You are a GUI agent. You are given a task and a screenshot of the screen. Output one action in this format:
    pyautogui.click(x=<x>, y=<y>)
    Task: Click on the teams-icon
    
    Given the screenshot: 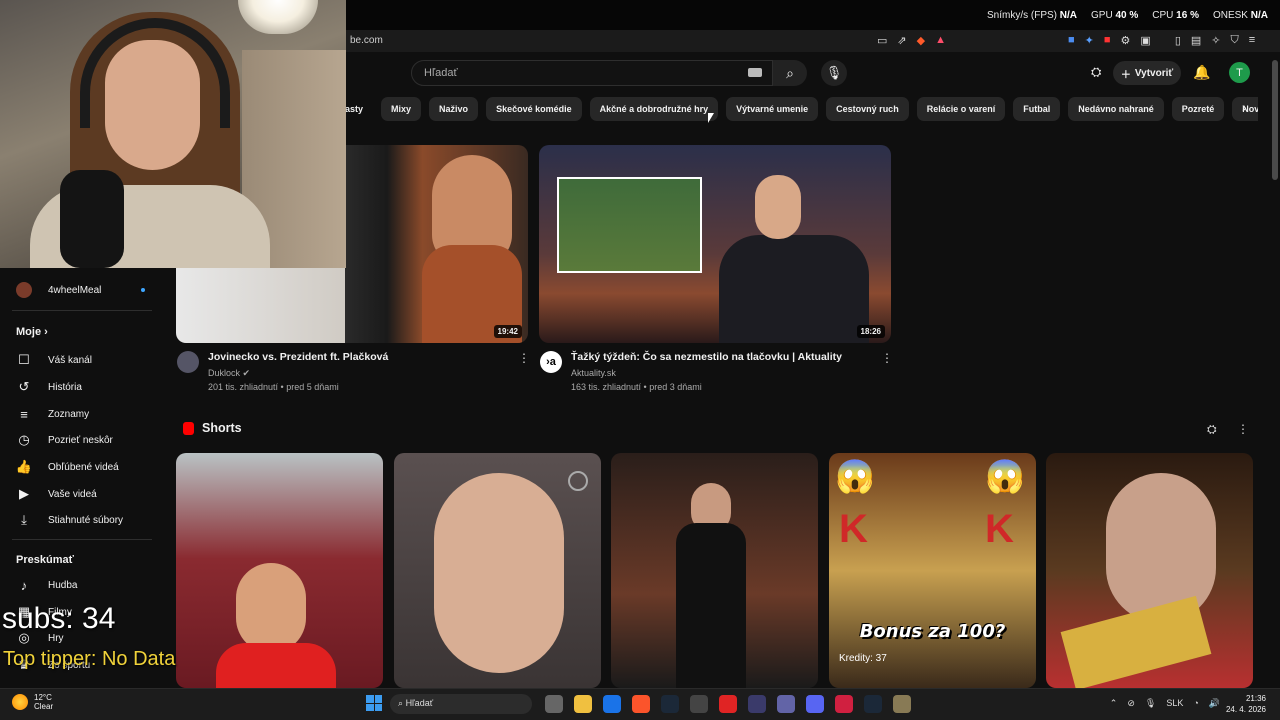 What is the action you would take?
    pyautogui.click(x=786, y=704)
    